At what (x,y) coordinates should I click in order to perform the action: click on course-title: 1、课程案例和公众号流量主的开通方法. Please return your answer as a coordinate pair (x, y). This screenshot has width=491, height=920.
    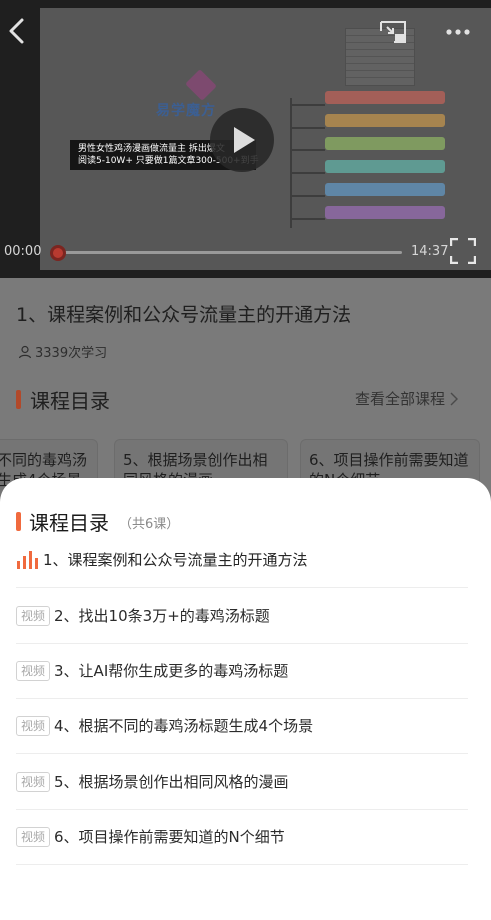
    Looking at the image, I should click on (184, 315).